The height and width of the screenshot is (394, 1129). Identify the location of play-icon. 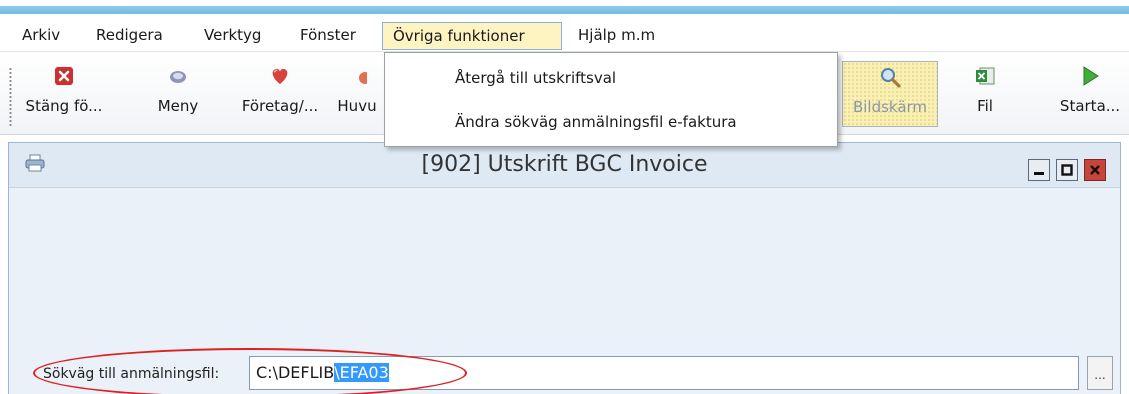
(1090, 76).